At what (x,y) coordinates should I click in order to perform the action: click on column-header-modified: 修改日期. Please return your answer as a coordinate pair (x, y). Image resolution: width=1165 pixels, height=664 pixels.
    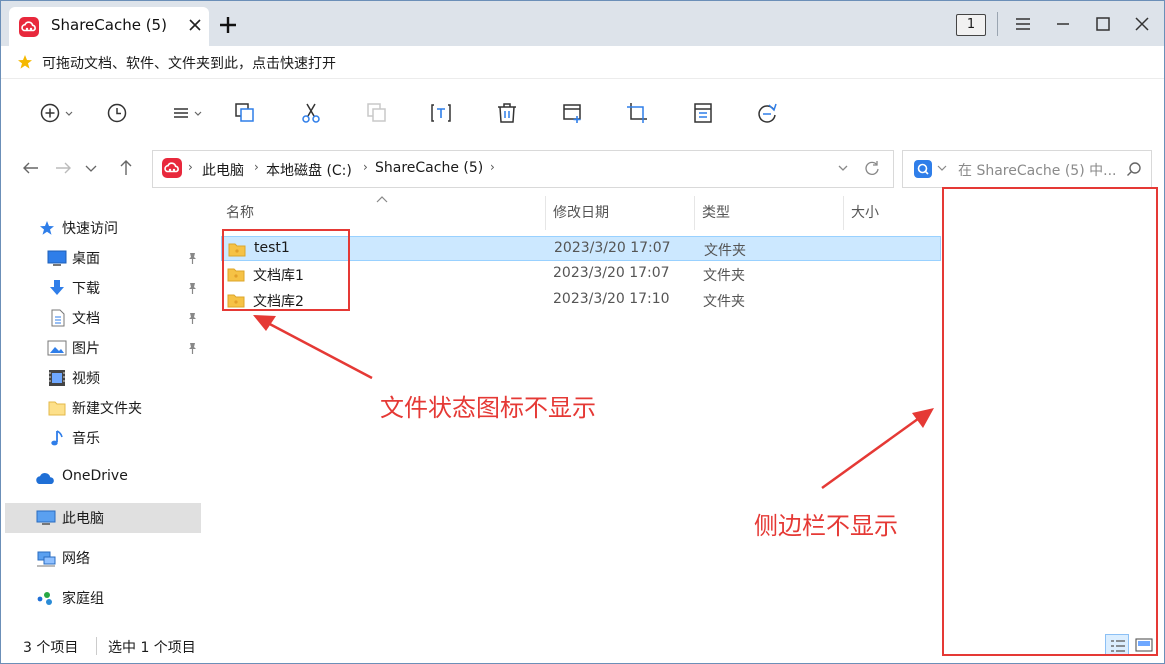
    Looking at the image, I should click on (581, 212).